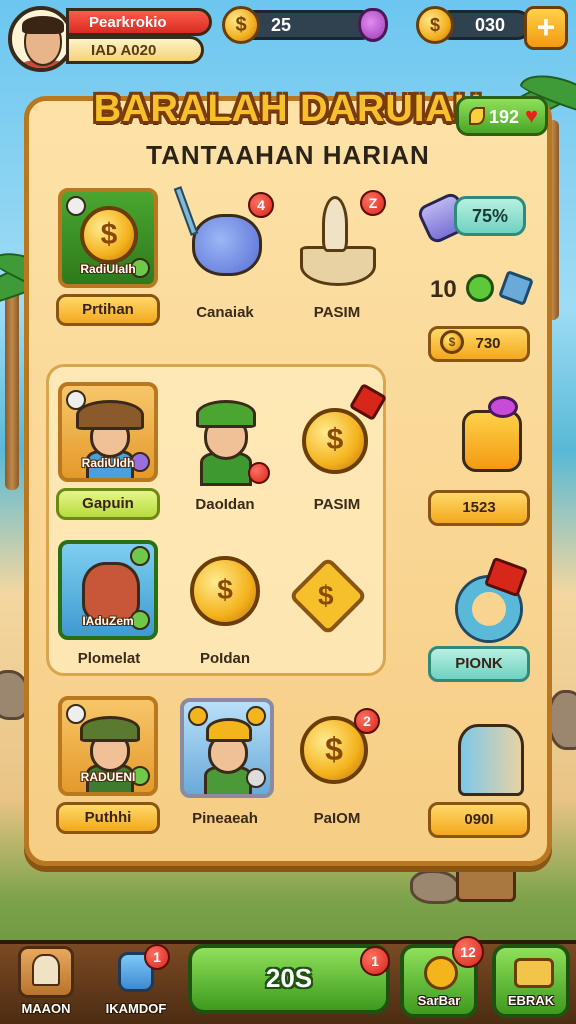  What do you see at coordinates (41, 39) in the screenshot?
I see `player-avatar` at bounding box center [41, 39].